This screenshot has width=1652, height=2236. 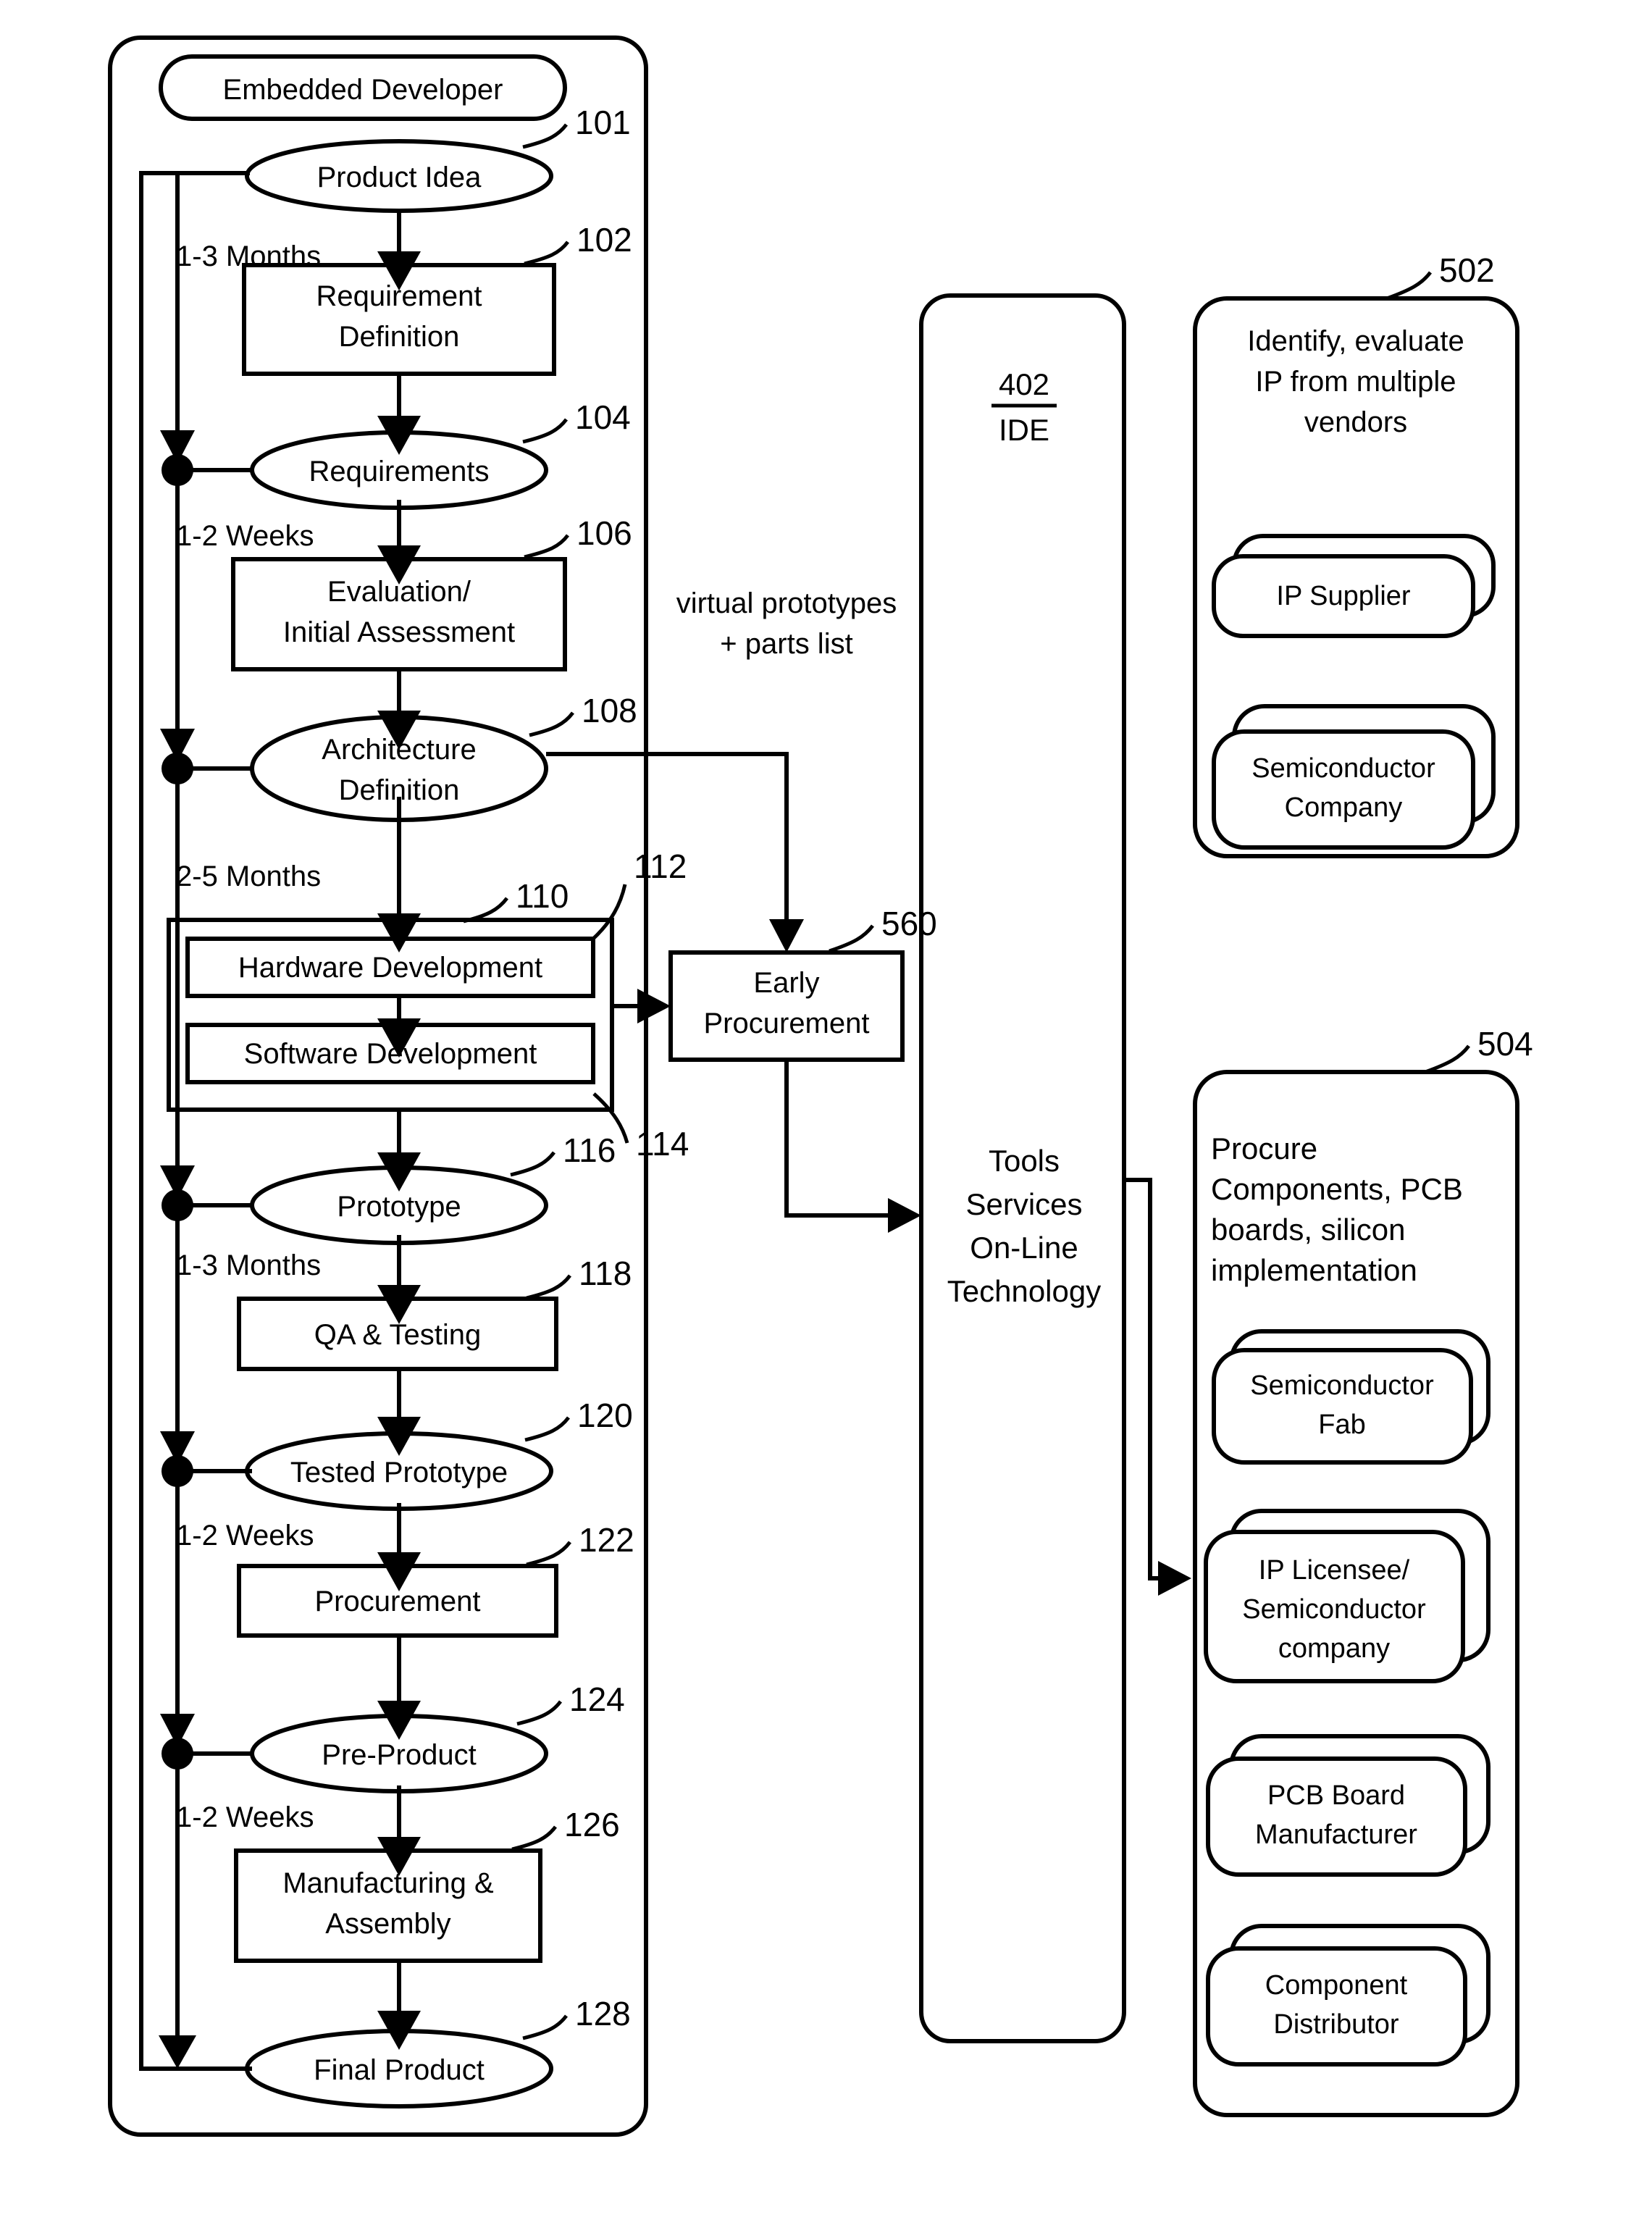 What do you see at coordinates (399, 592) in the screenshot?
I see `node-evaluation-line1: Evaluation/` at bounding box center [399, 592].